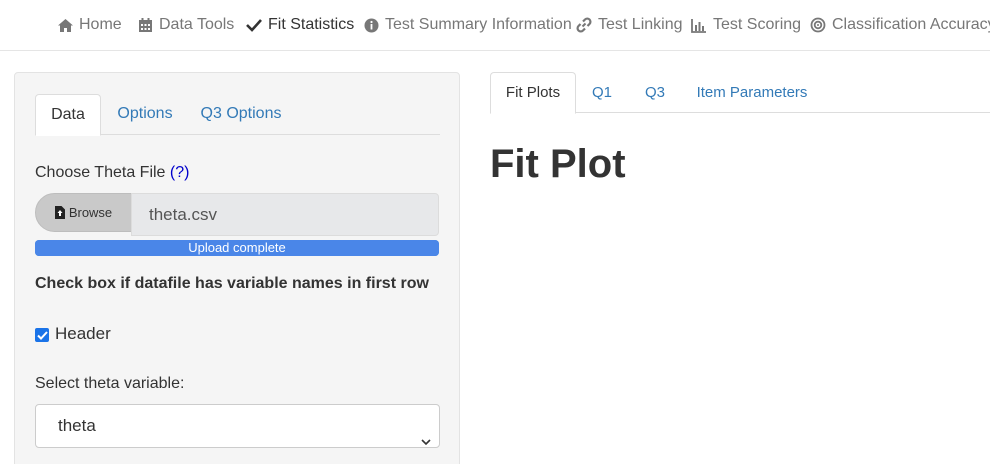 This screenshot has width=990, height=464. Describe the element at coordinates (533, 93) in the screenshot. I see `tab-fit-plots: Fit Plots` at that location.